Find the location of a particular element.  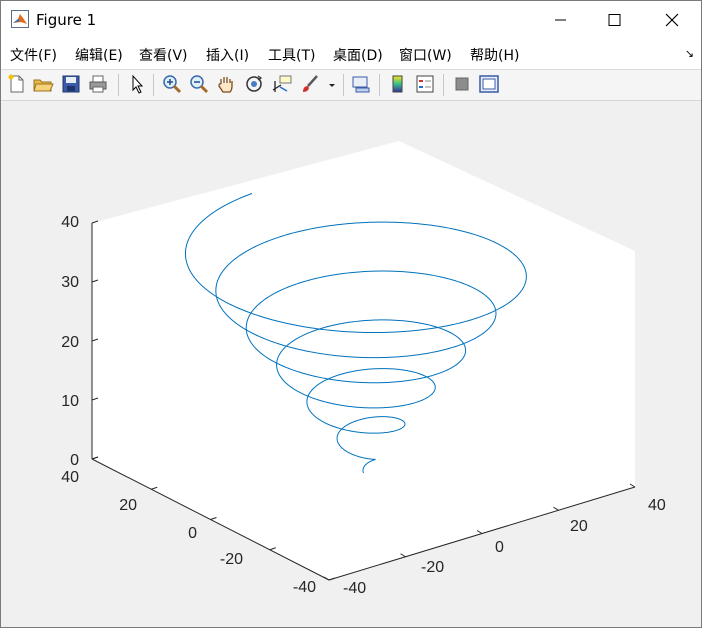

brush-dropdown is located at coordinates (332, 84).